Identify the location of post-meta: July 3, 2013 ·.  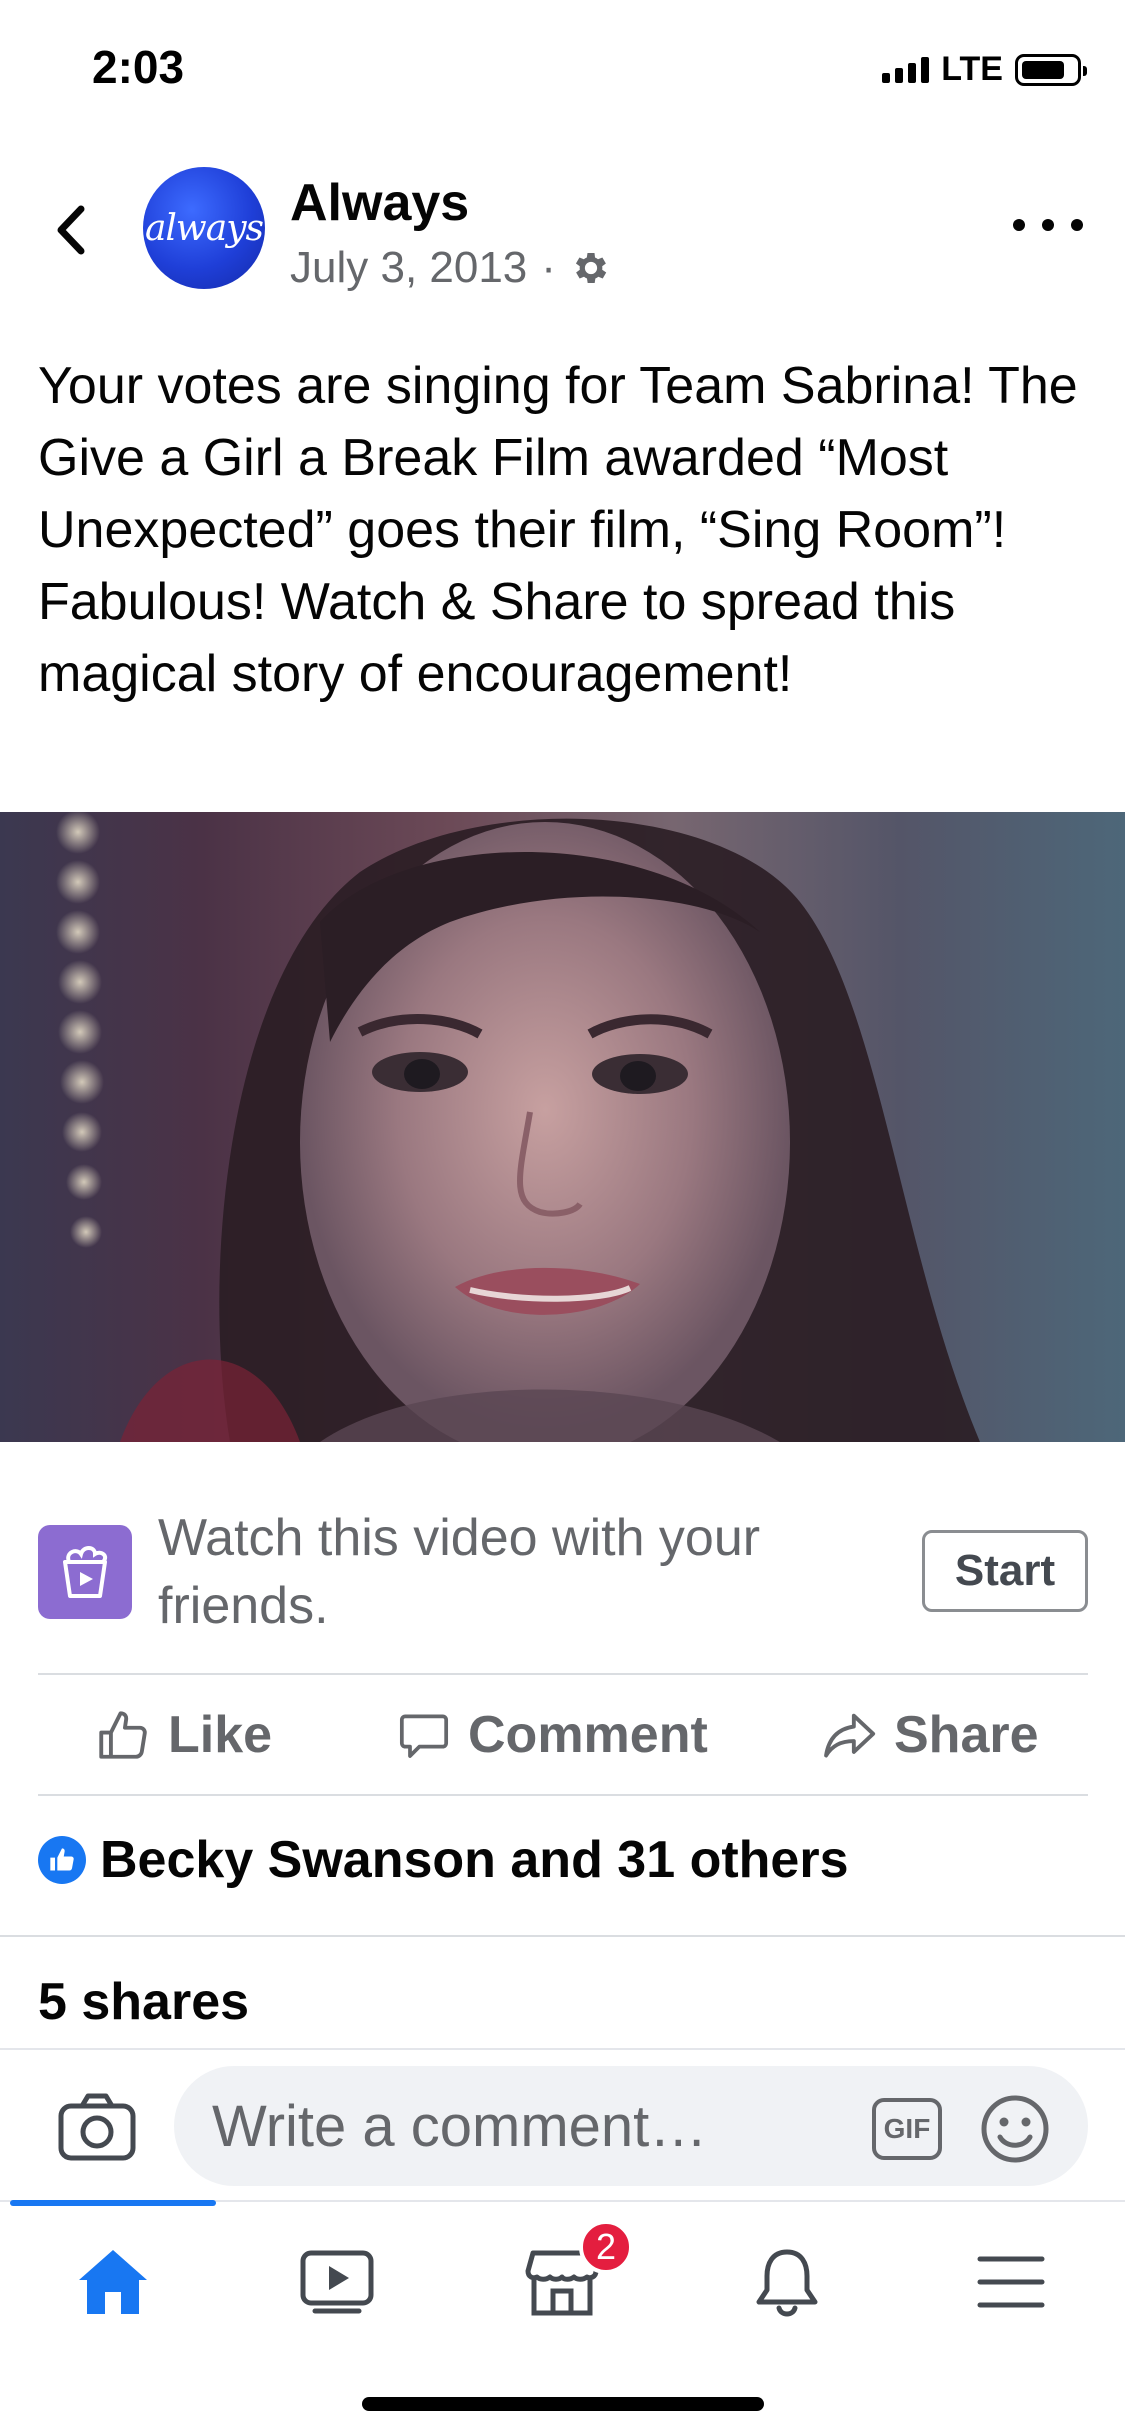
(451, 268).